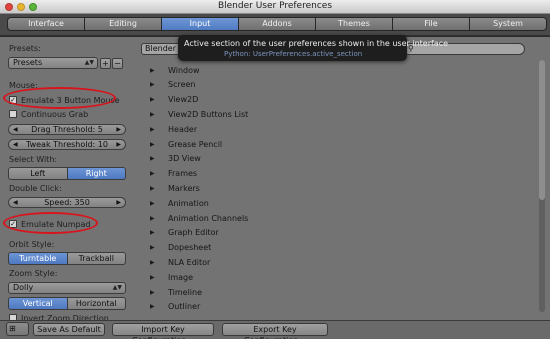  I want to click on keymap-category-item: ▶ 3D View, so click(250, 159).